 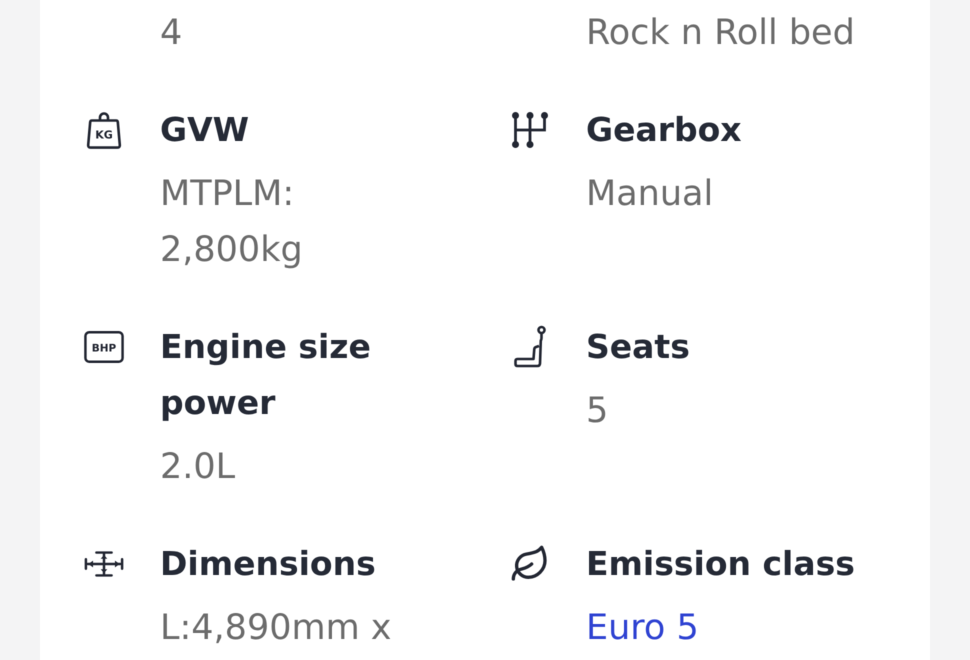 What do you see at coordinates (664, 130) in the screenshot?
I see `spec-label: Gearbox` at bounding box center [664, 130].